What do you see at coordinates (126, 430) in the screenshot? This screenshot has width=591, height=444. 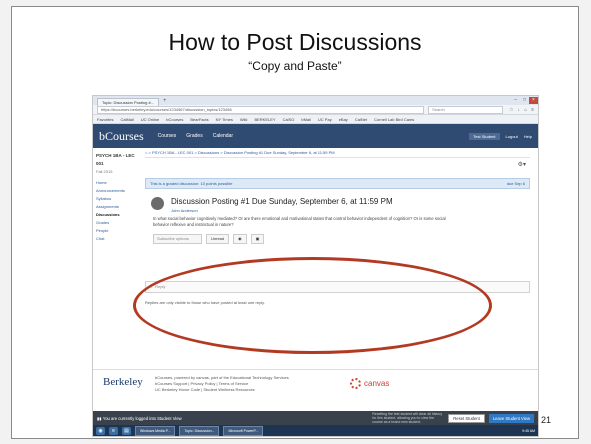 I see `folder-icon: ▤` at bounding box center [126, 430].